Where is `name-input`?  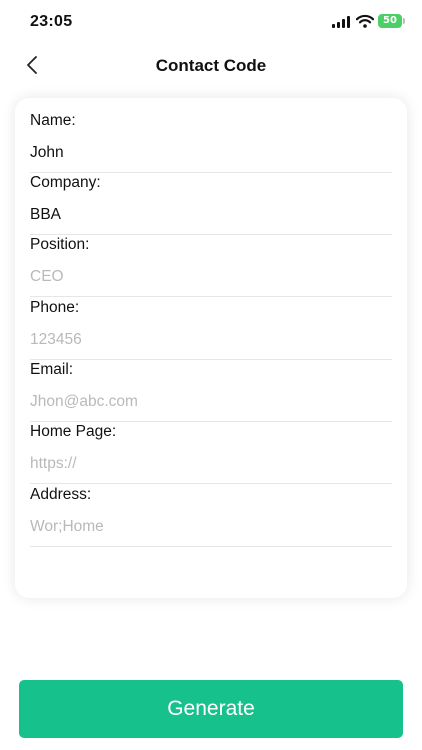
name-input is located at coordinates (211, 153).